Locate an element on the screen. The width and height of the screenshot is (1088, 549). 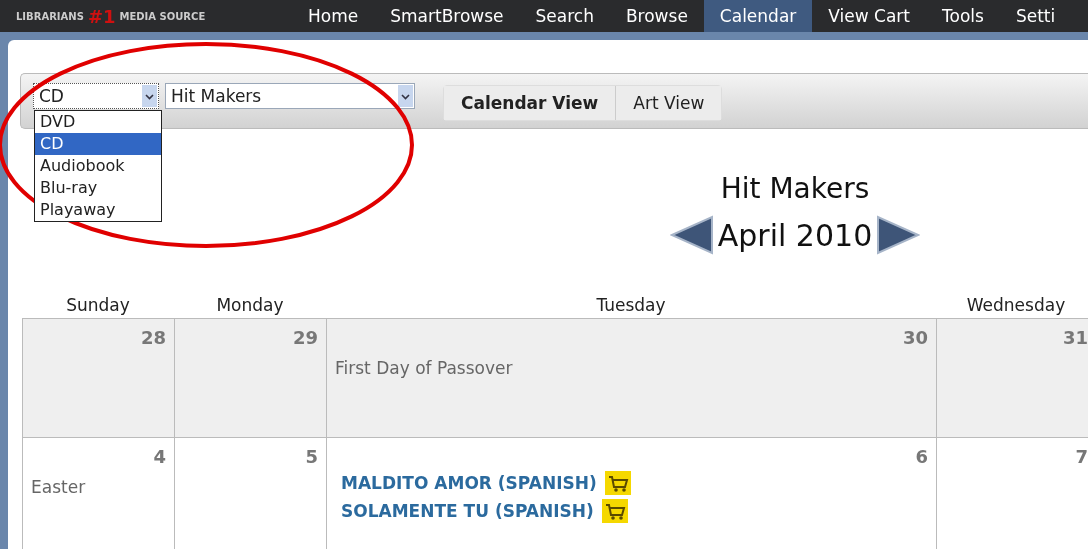
day-number: 6 is located at coordinates (921, 456).